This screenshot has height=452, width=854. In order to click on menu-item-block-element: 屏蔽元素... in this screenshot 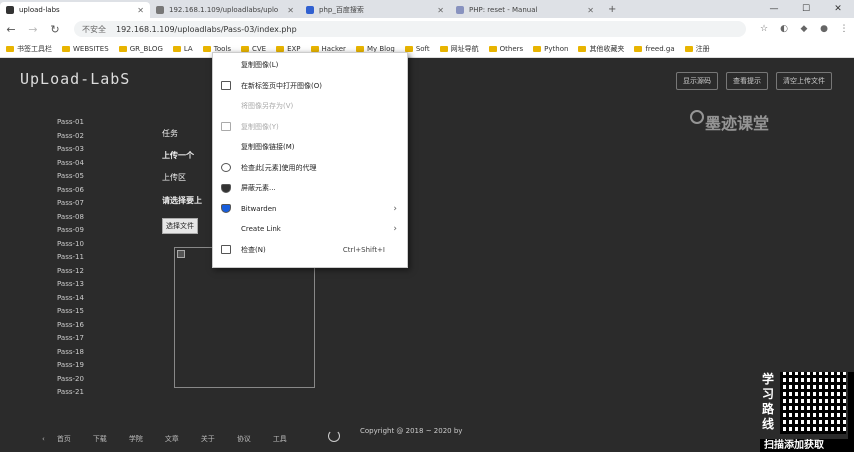, I will do `click(310, 188)`.